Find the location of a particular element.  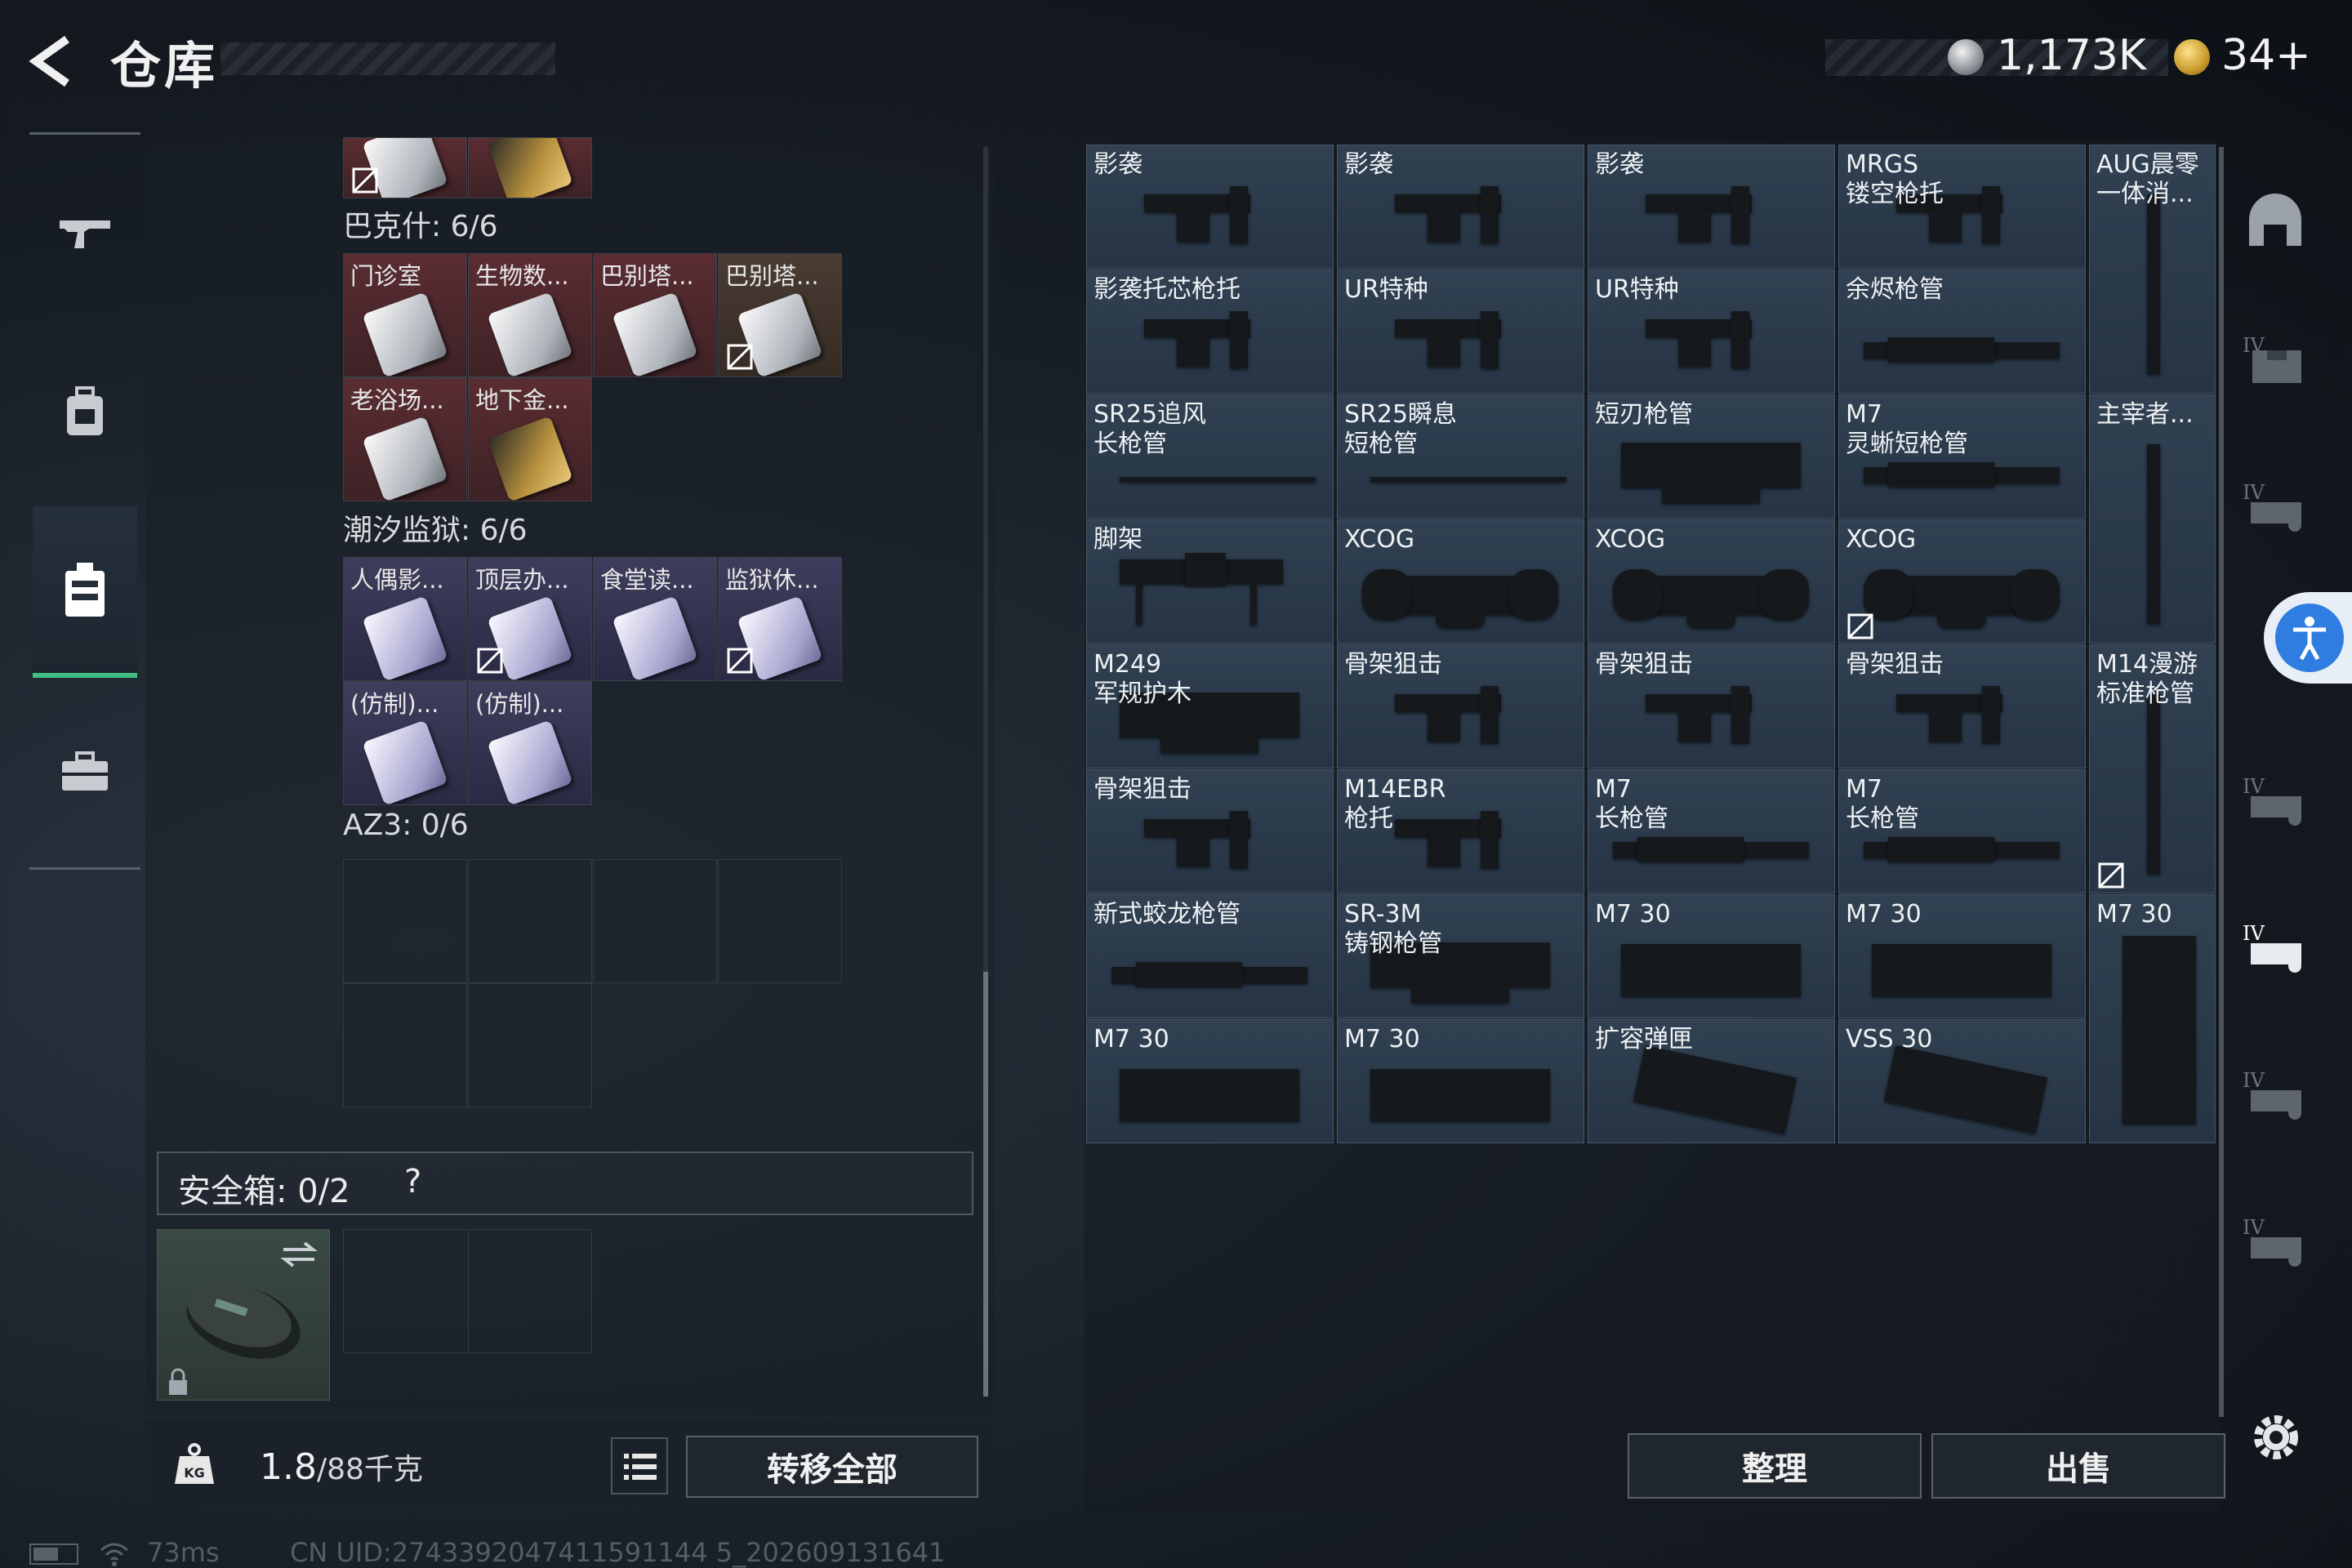

list-view-button is located at coordinates (639, 1465).